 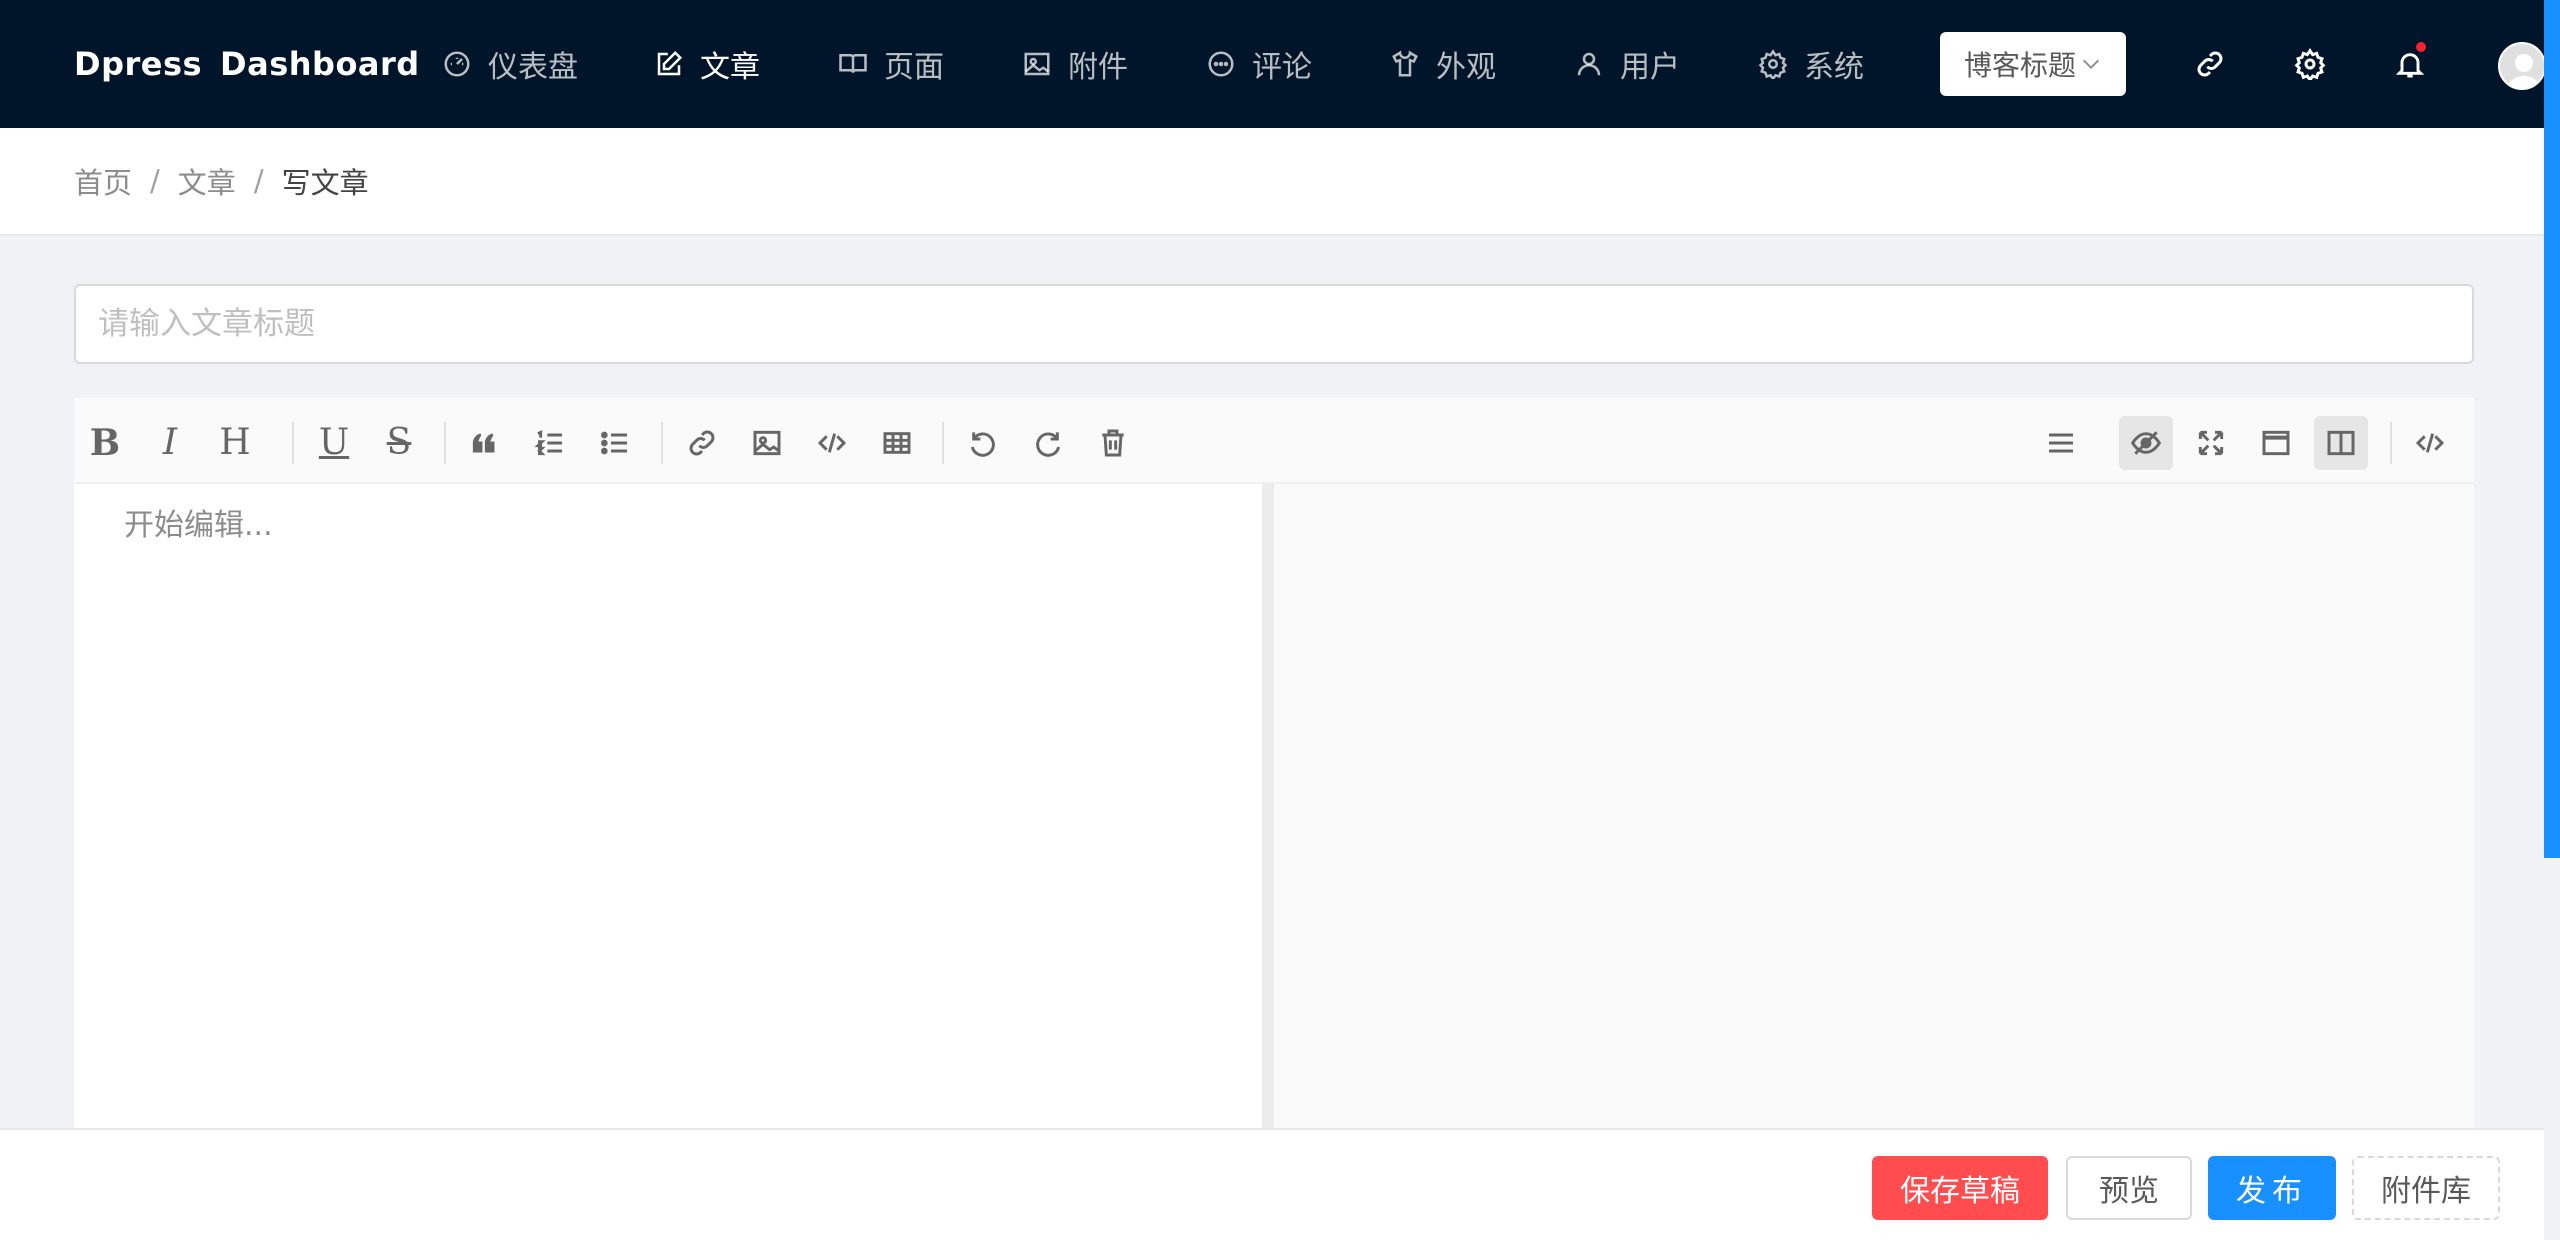 I want to click on unordered-list-icon, so click(x=613, y=443).